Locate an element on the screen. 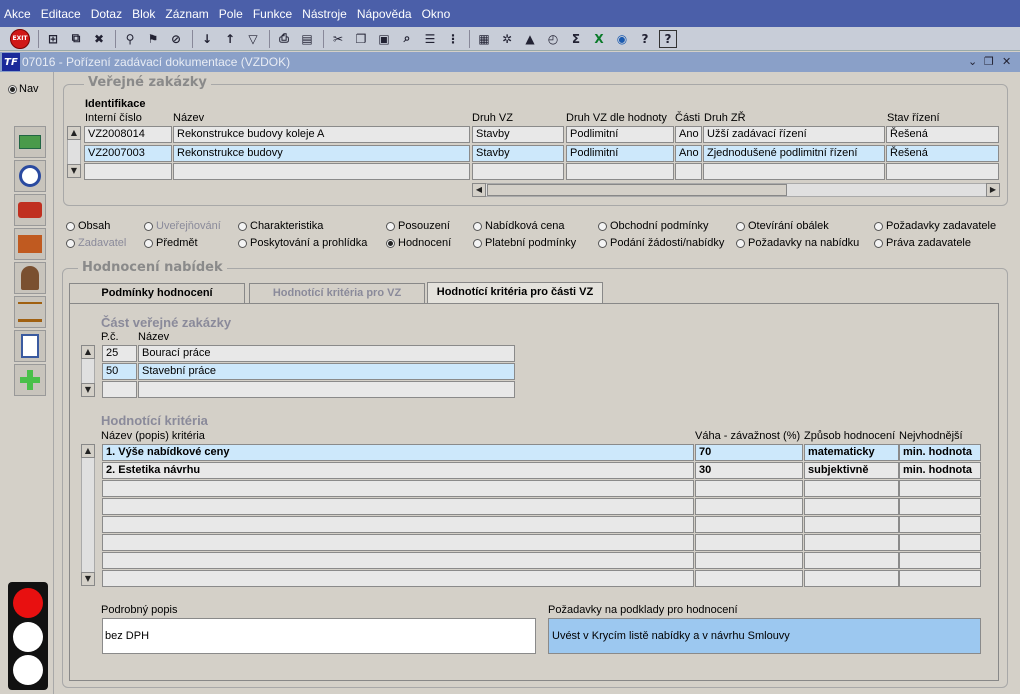 The image size is (1020, 694). radio-pozadavky-nabidku is located at coordinates (740, 243).